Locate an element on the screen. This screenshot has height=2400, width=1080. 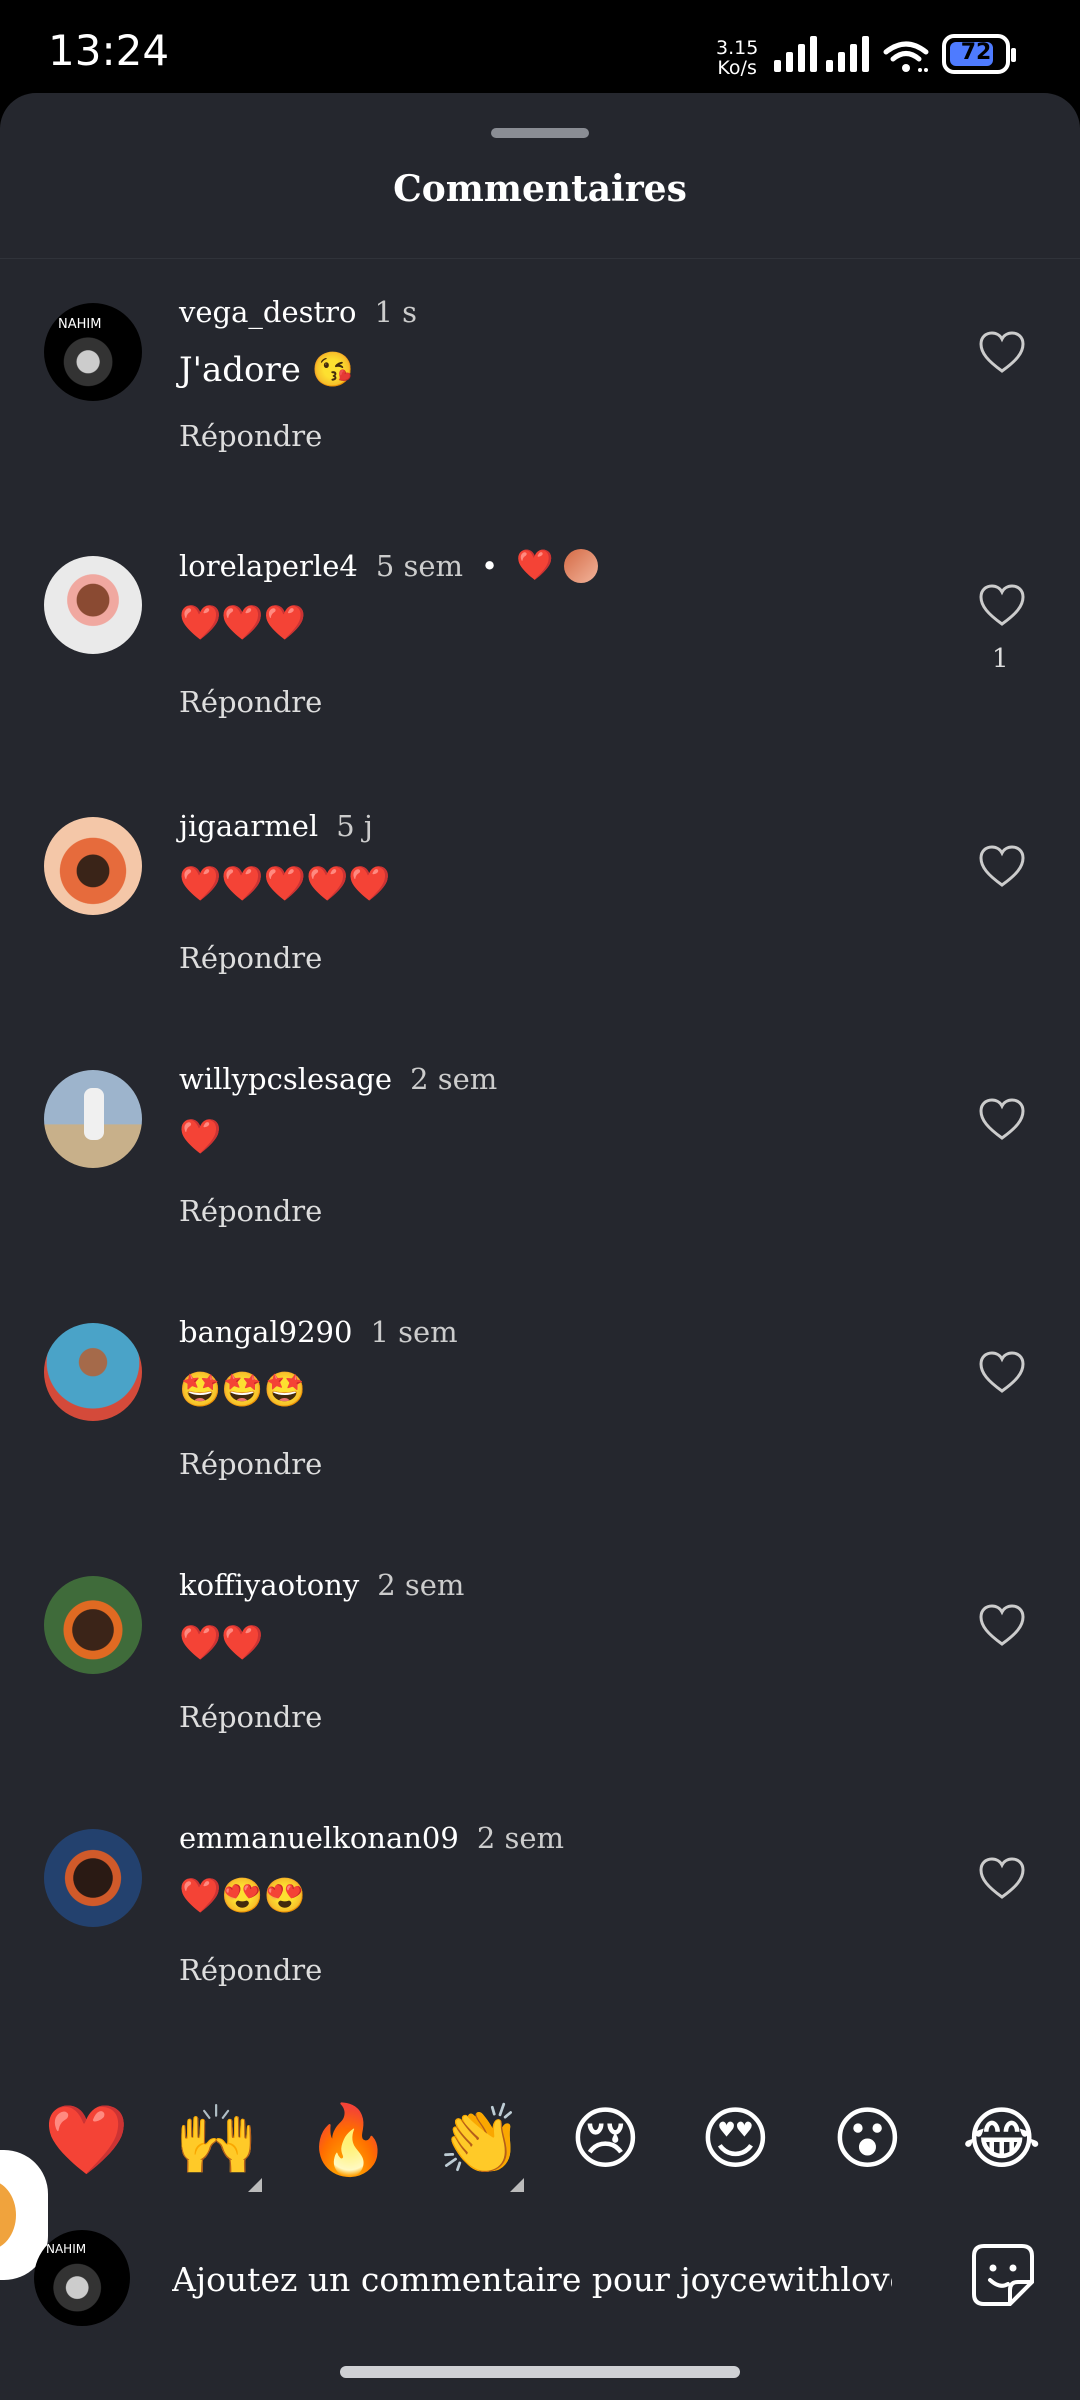
status-time: 13:24 is located at coordinates (109, 50).